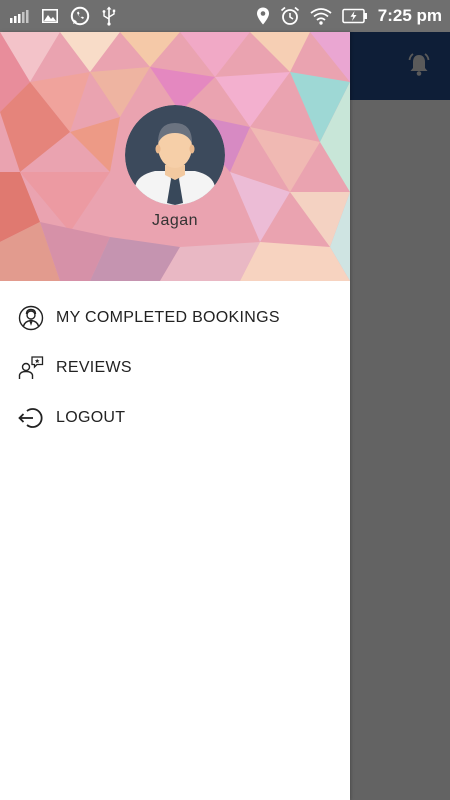 The width and height of the screenshot is (450, 800). What do you see at coordinates (50, 16) in the screenshot?
I see `image-icon` at bounding box center [50, 16].